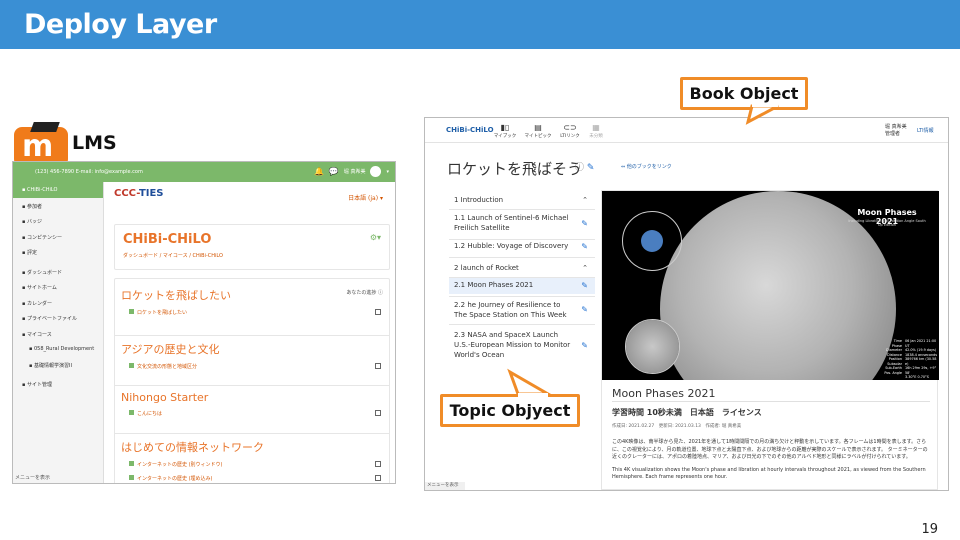 The width and height of the screenshot is (960, 540). Describe the element at coordinates (94, 143) in the screenshot. I see `lms-label: LMS` at that location.